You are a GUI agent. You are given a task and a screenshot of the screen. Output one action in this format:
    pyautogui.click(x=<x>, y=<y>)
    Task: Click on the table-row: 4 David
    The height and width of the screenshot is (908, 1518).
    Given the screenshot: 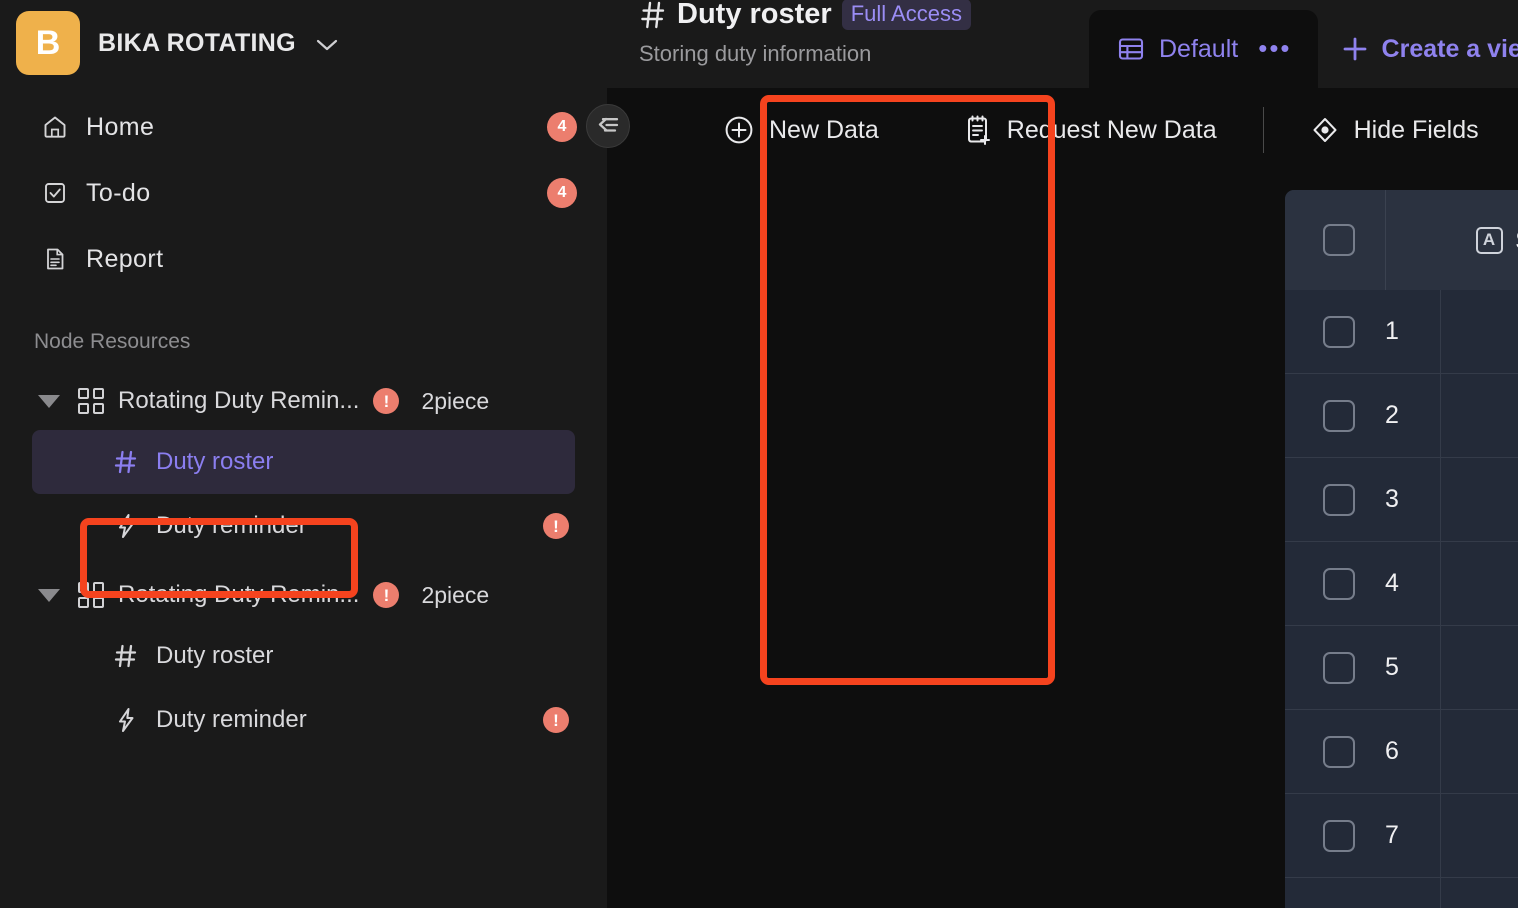 What is the action you would take?
    pyautogui.click(x=1401, y=584)
    